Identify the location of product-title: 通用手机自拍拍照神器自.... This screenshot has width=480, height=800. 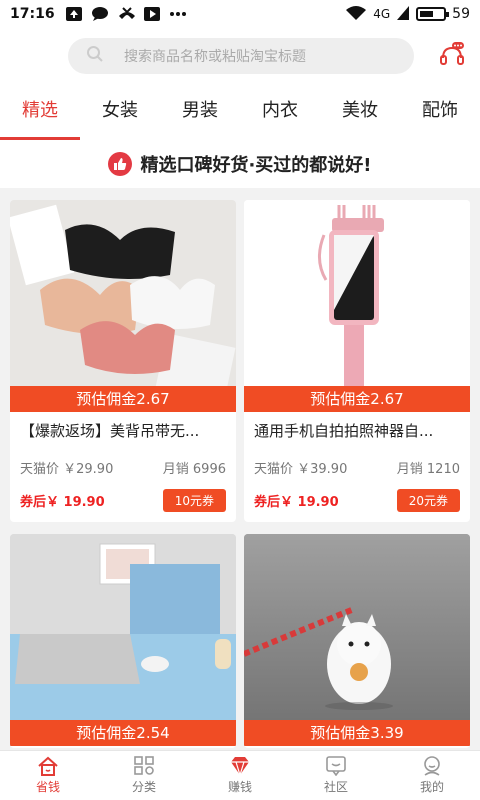
(344, 431).